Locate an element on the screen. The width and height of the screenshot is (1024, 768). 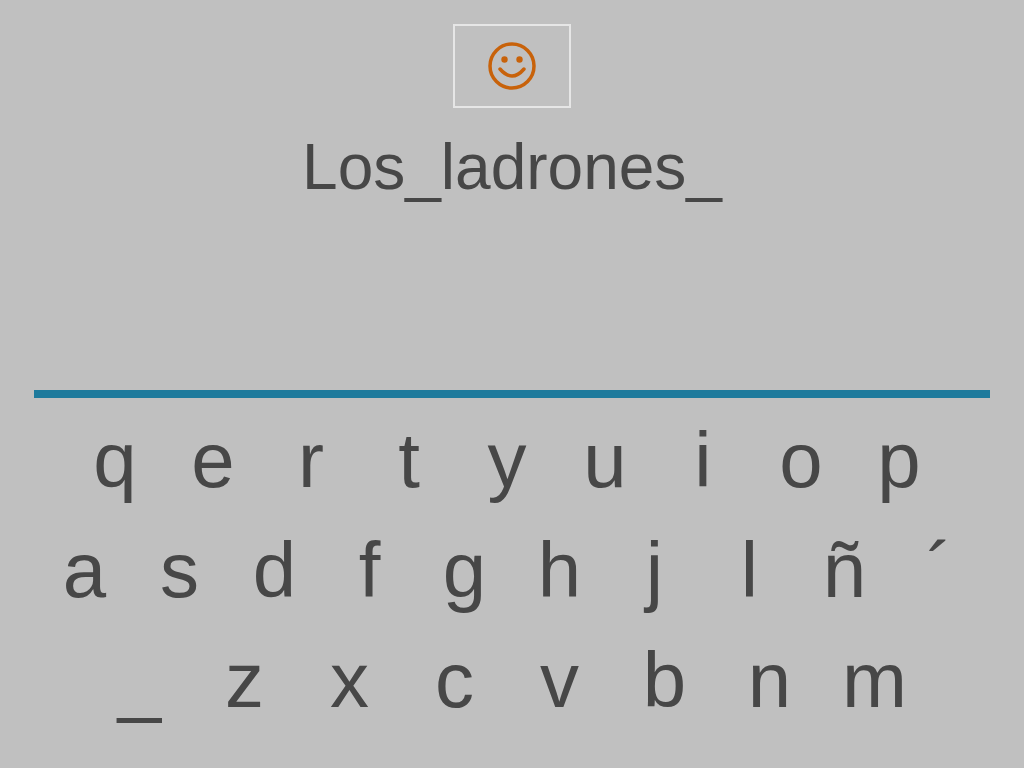
letter-key: f is located at coordinates (369, 570).